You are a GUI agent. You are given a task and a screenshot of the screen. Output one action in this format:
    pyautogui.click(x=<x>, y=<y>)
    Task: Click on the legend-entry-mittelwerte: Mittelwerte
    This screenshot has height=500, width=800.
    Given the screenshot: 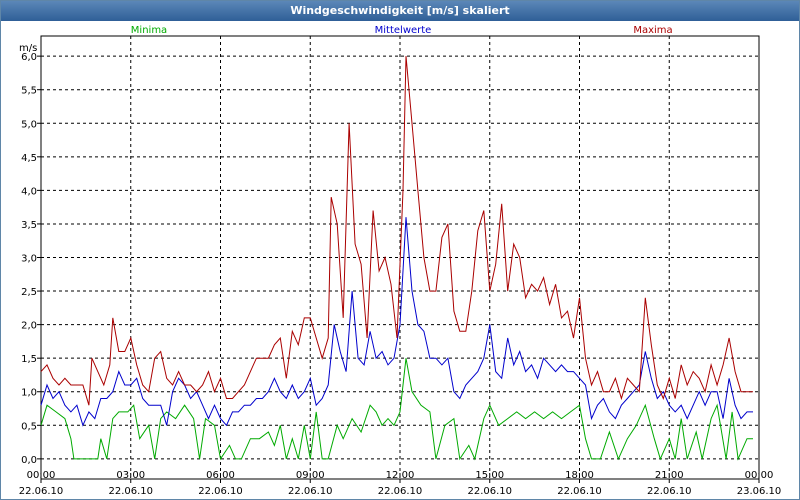 What is the action you would take?
    pyautogui.click(x=403, y=30)
    